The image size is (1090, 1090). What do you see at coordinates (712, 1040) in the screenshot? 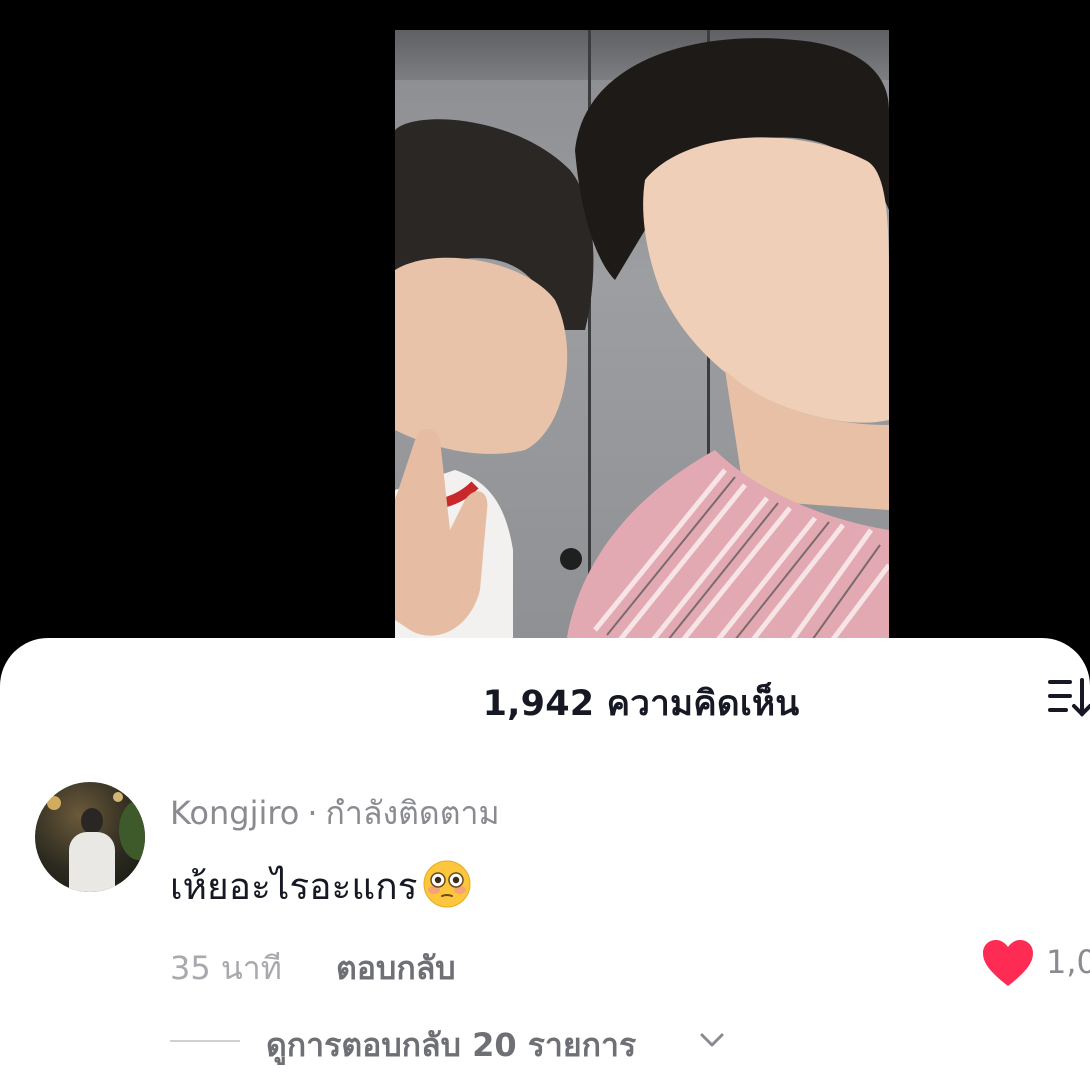
I see `chevron-down-icon` at bounding box center [712, 1040].